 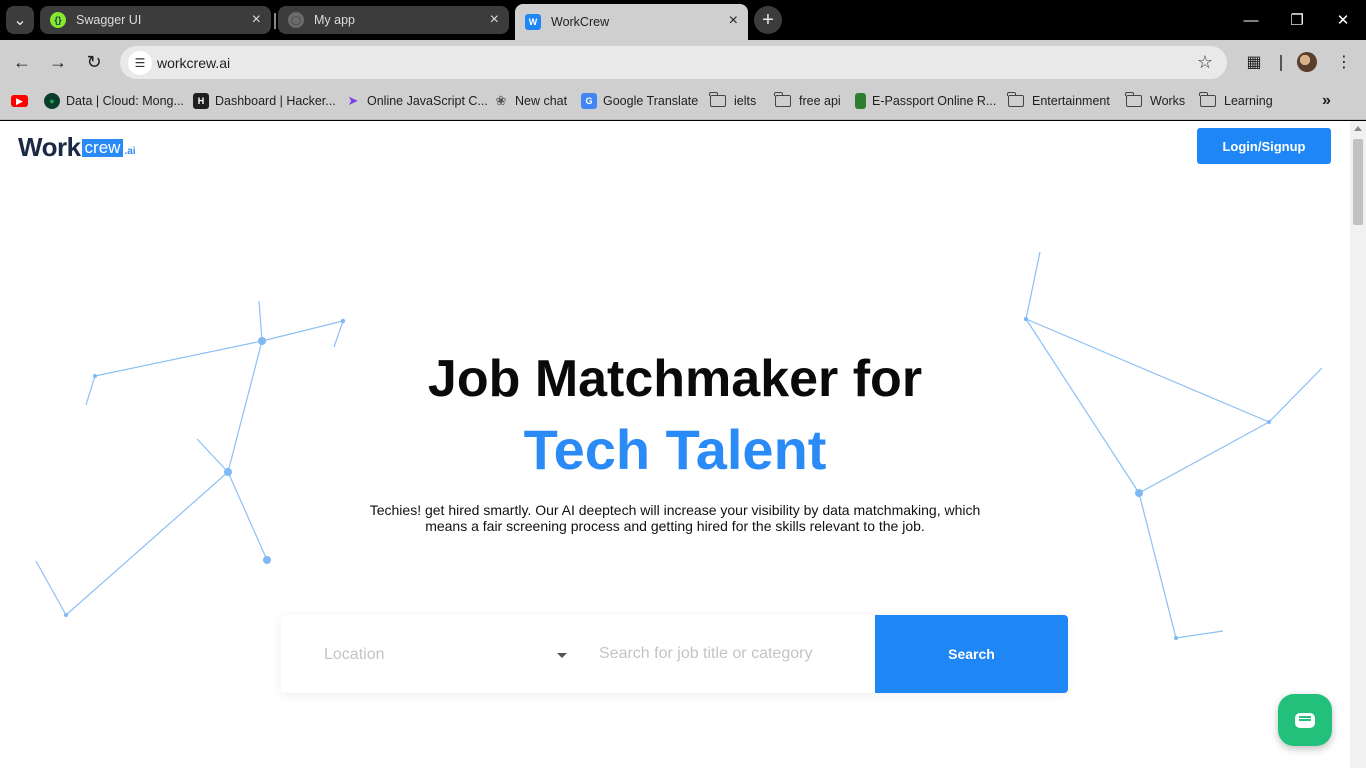 What do you see at coordinates (275, 21) in the screenshot?
I see `tab-separator` at bounding box center [275, 21].